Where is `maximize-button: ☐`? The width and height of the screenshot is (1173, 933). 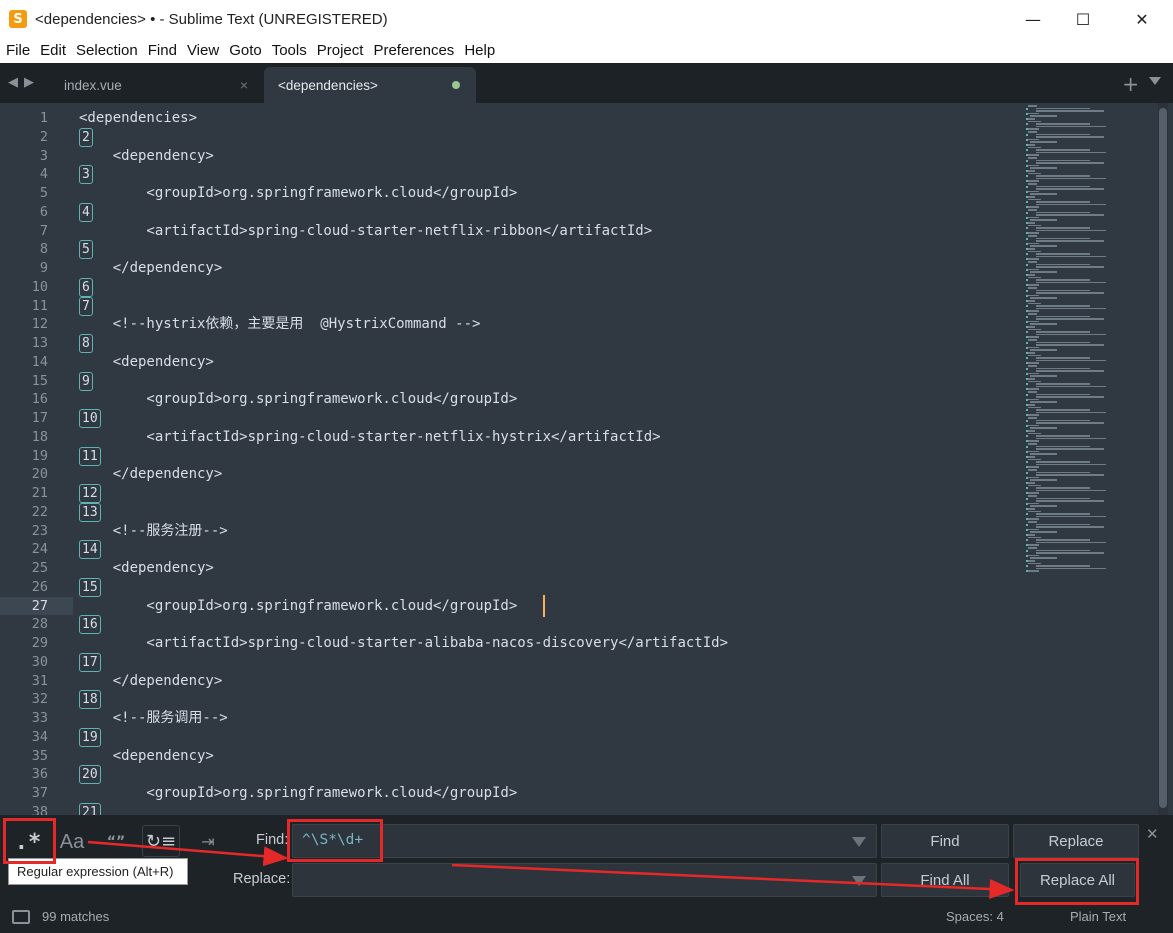
maximize-button: ☐ is located at coordinates (1083, 19).